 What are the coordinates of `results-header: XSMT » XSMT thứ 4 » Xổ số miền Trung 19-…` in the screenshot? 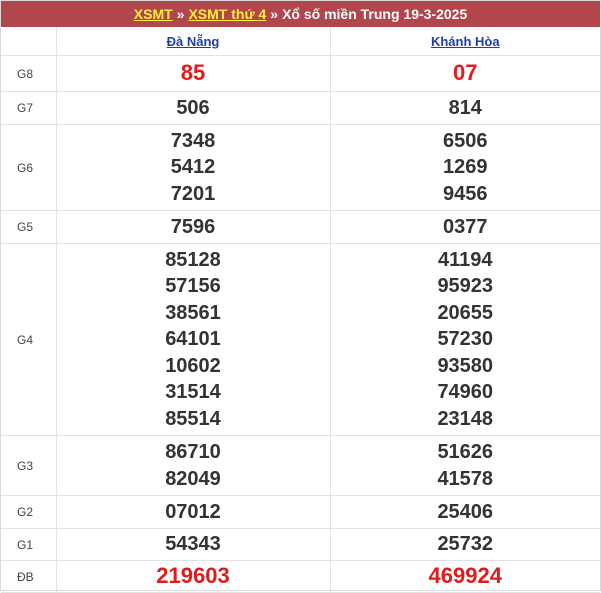 It's located at (300, 14).